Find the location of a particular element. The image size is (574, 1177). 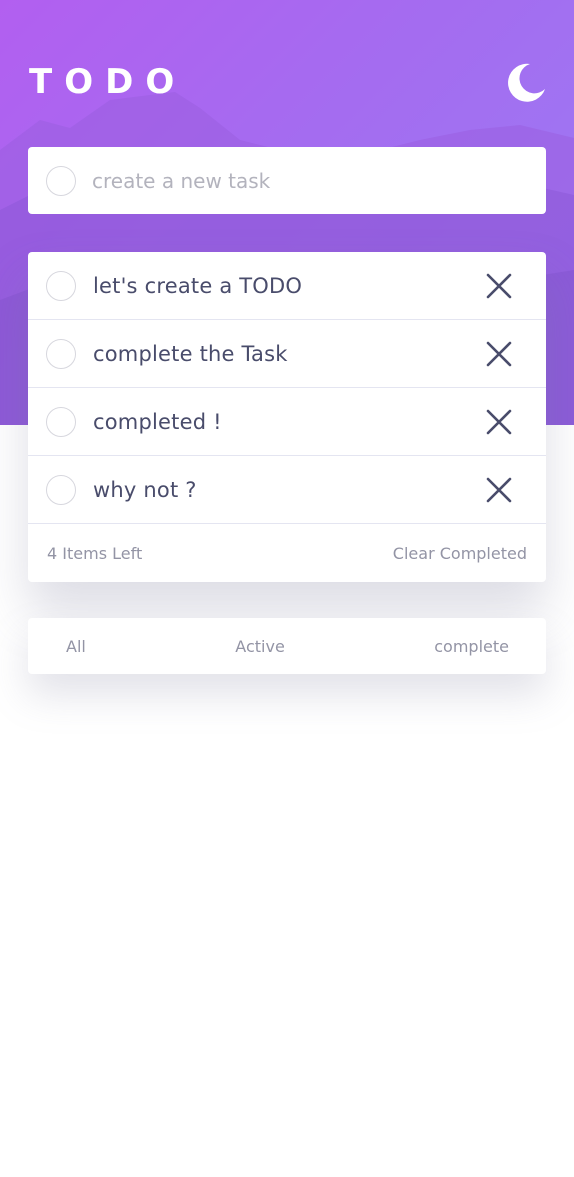

filter-all-button: All is located at coordinates (76, 646).